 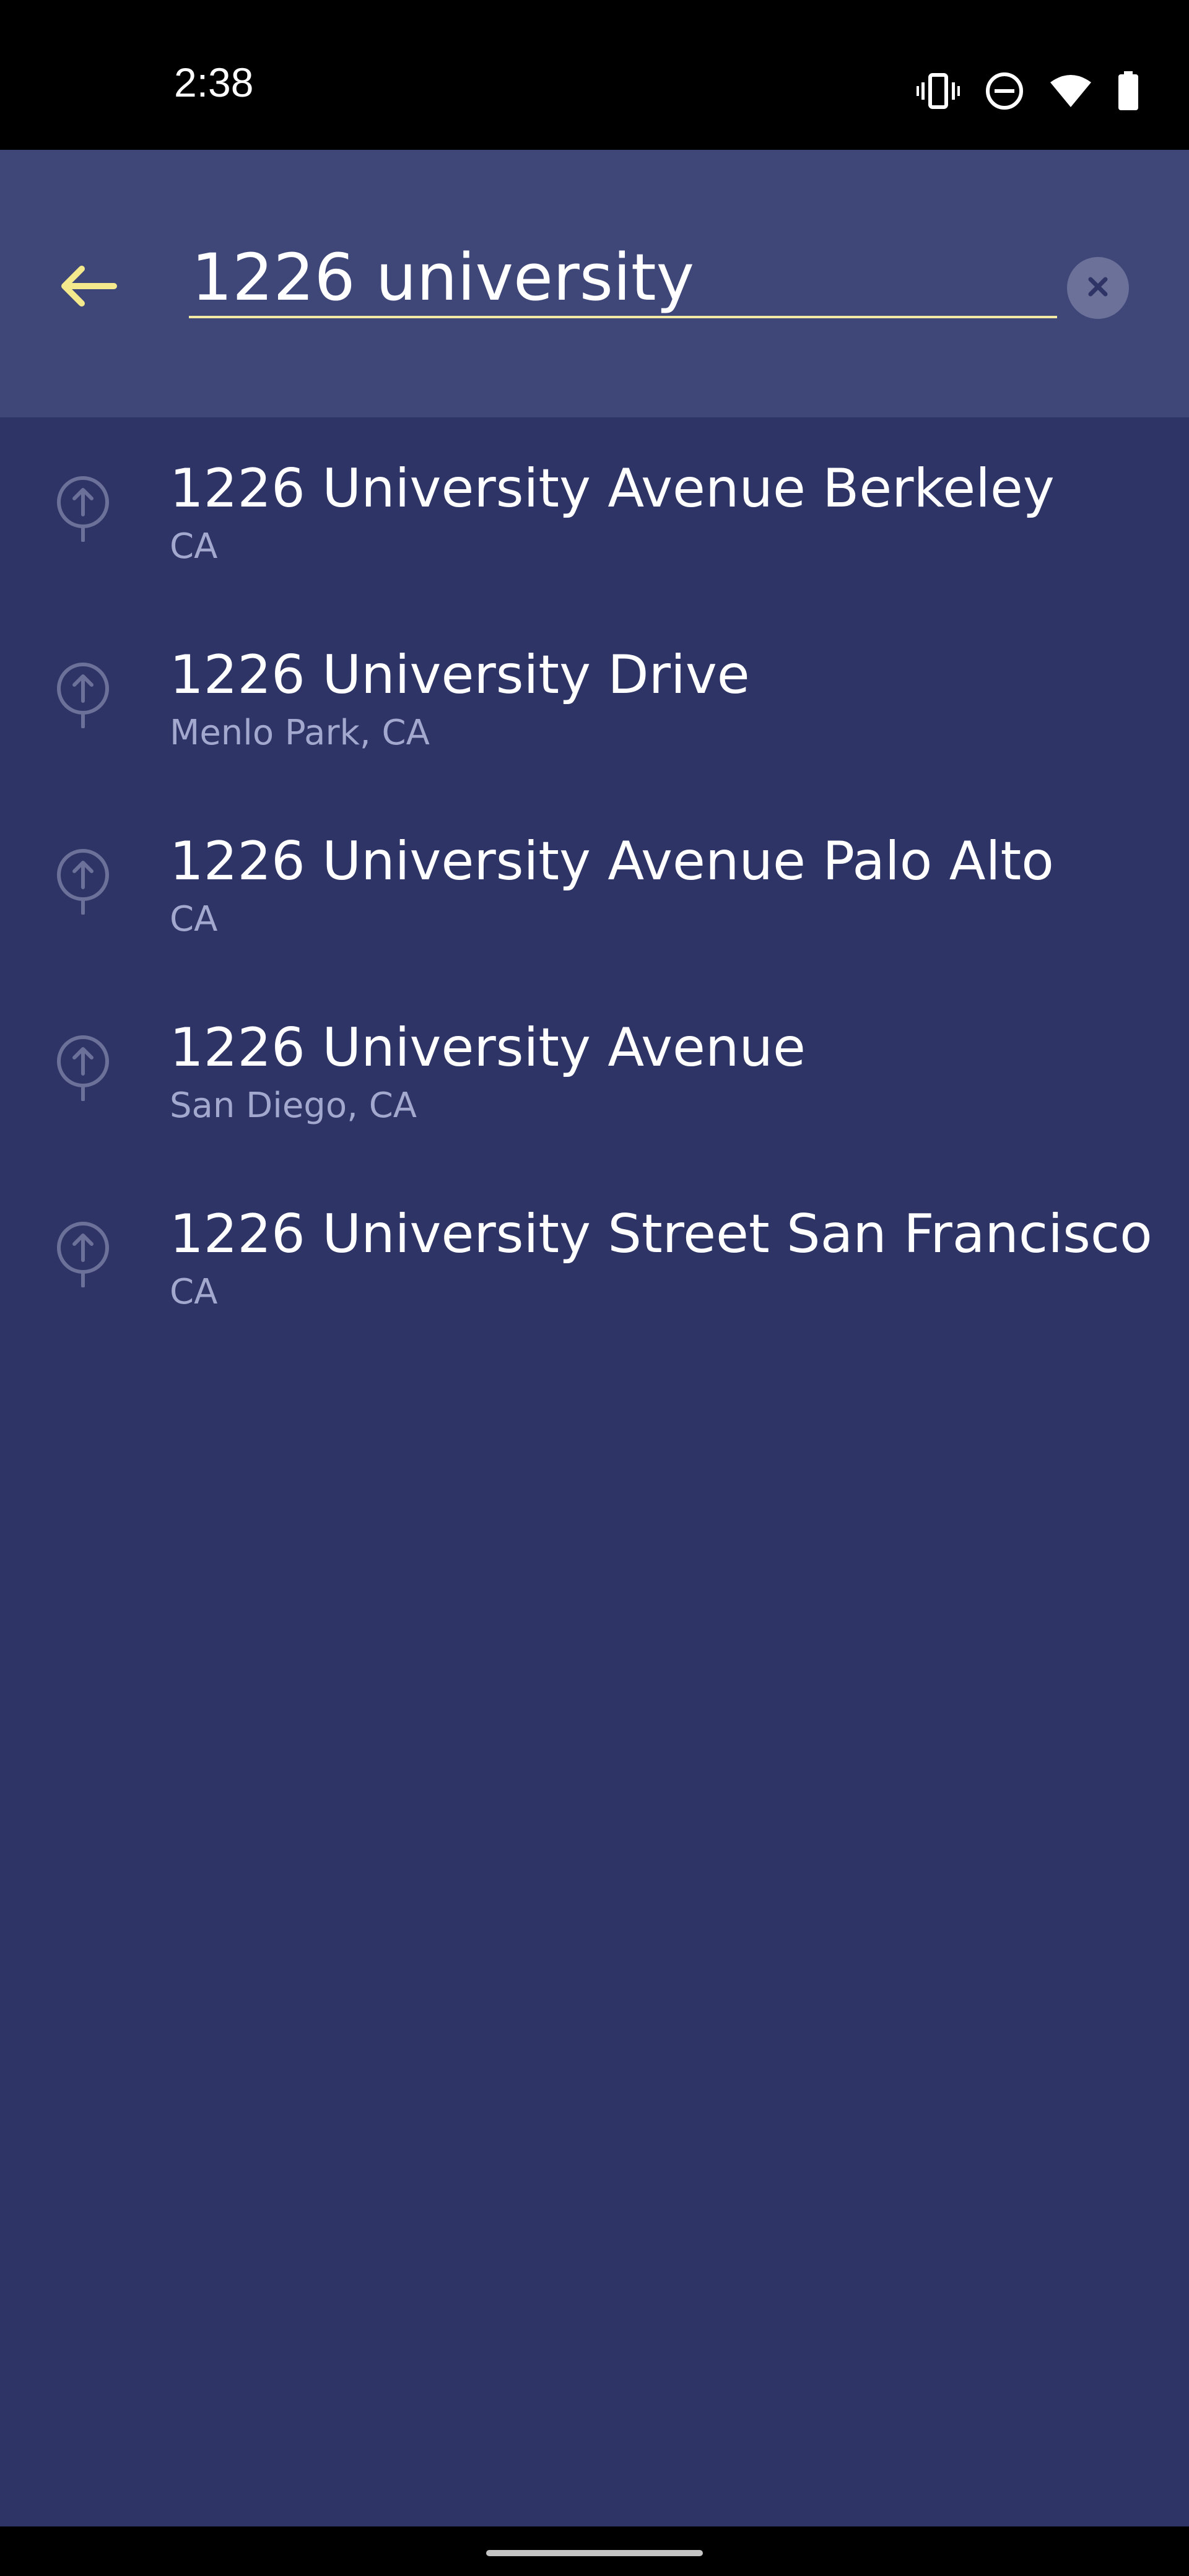 What do you see at coordinates (293, 1106) in the screenshot?
I see `result-subtitle: San Diego, CA` at bounding box center [293, 1106].